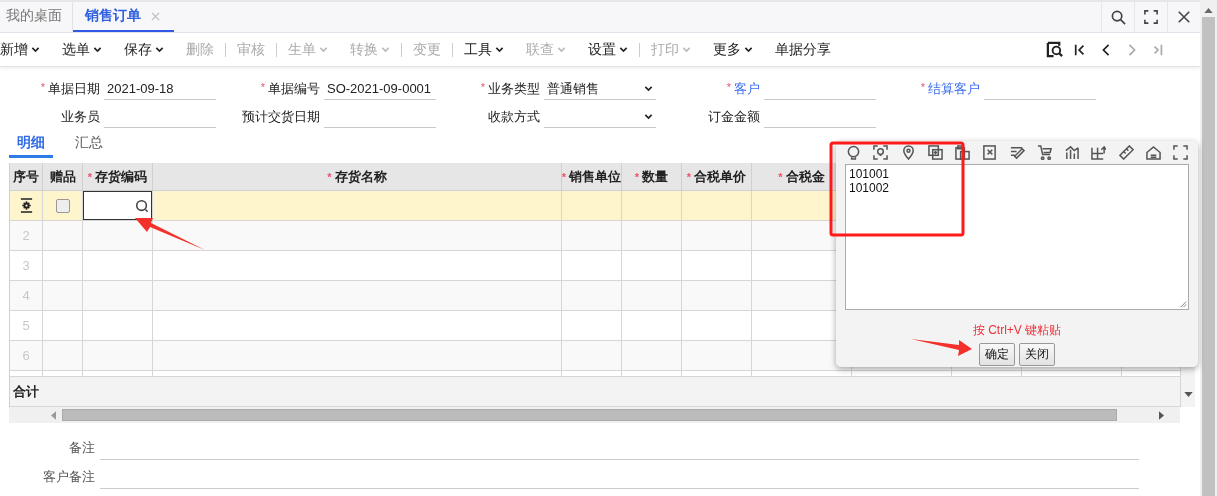 This screenshot has height=496, width=1217. Describe the element at coordinates (1208, 10) in the screenshot. I see `scroll-up-icon` at that location.